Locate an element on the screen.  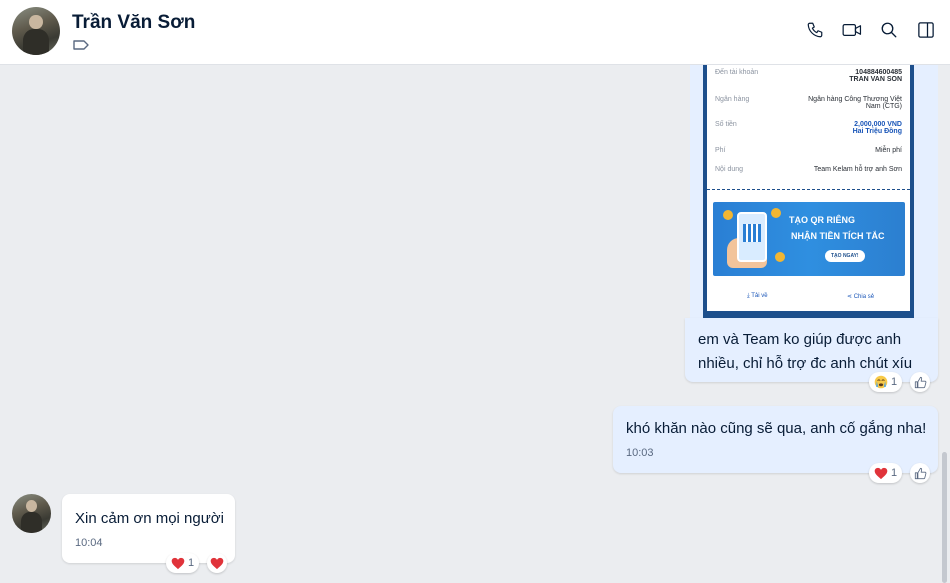
tag-icon is located at coordinates (81, 45).